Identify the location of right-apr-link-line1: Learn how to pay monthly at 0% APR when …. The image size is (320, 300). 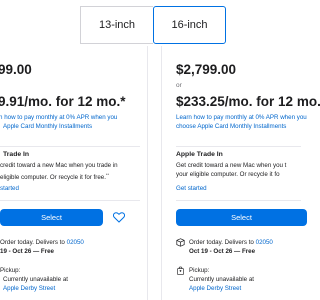
(241, 117).